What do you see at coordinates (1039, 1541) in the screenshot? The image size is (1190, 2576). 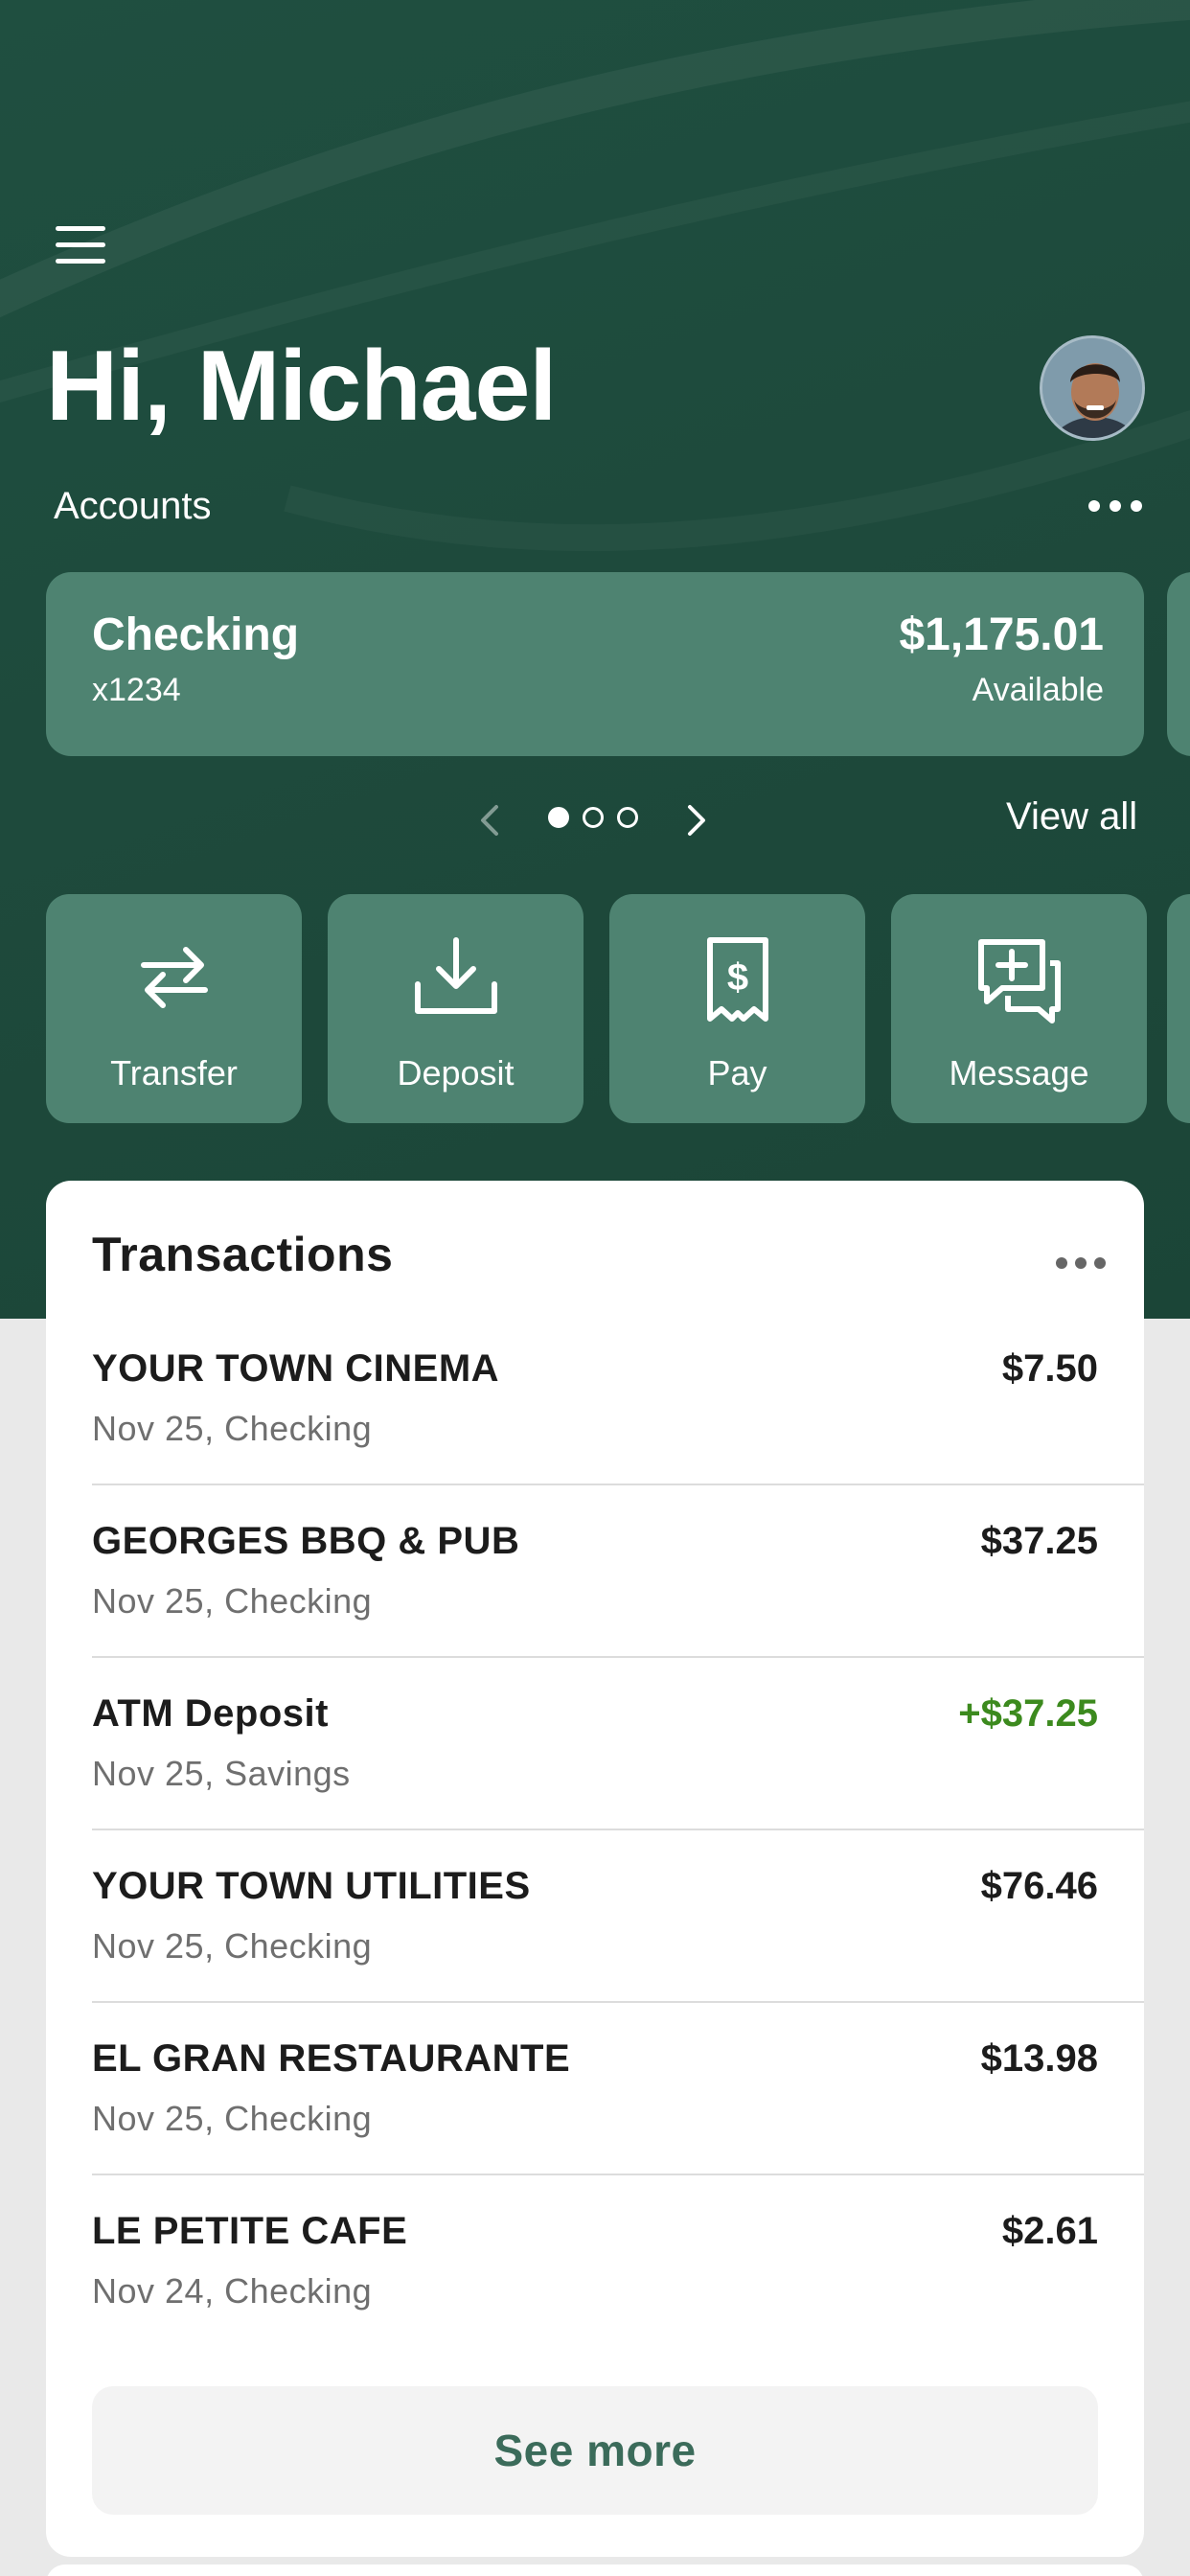 I see `transaction-amount: $37.25` at bounding box center [1039, 1541].